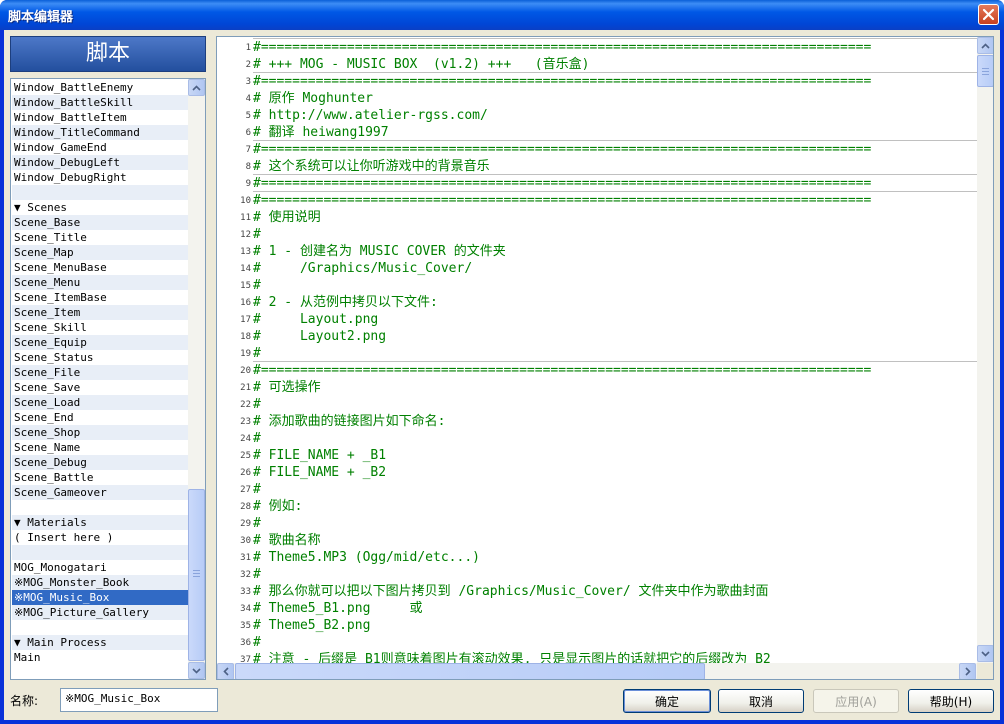  What do you see at coordinates (761, 701) in the screenshot?
I see `cancel-button: 取消` at bounding box center [761, 701].